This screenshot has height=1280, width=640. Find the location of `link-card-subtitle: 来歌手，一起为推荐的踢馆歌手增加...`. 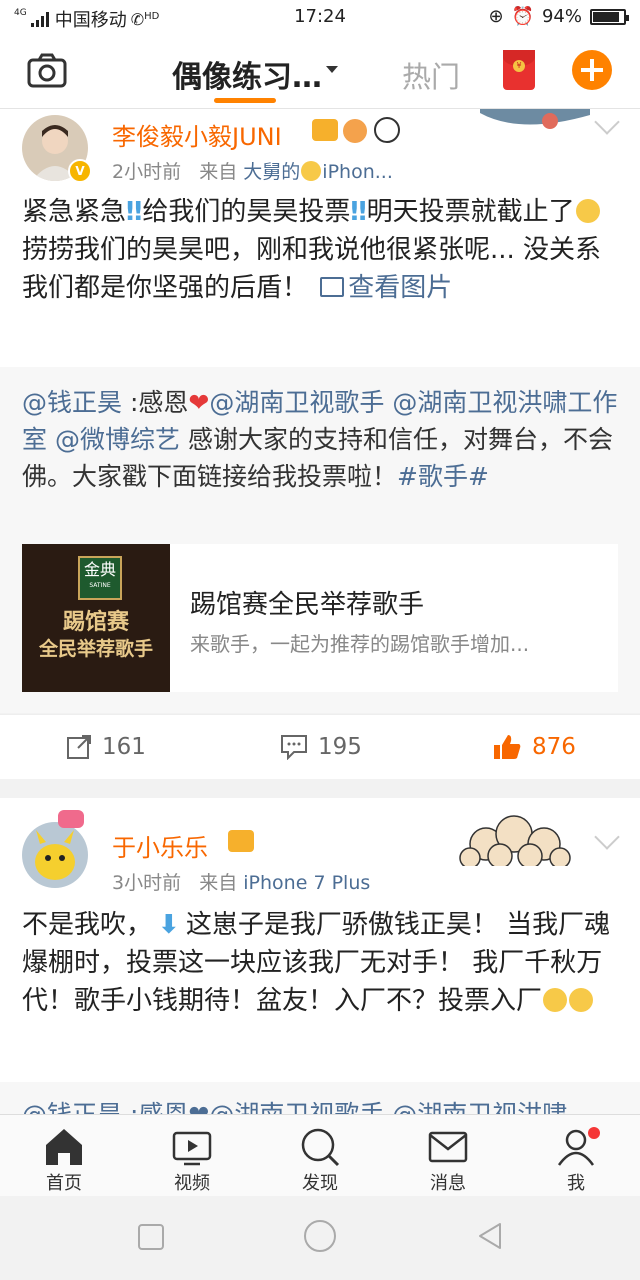

link-card-subtitle: 来歌手，一起为推荐的踢馆歌手增加... is located at coordinates (360, 644).